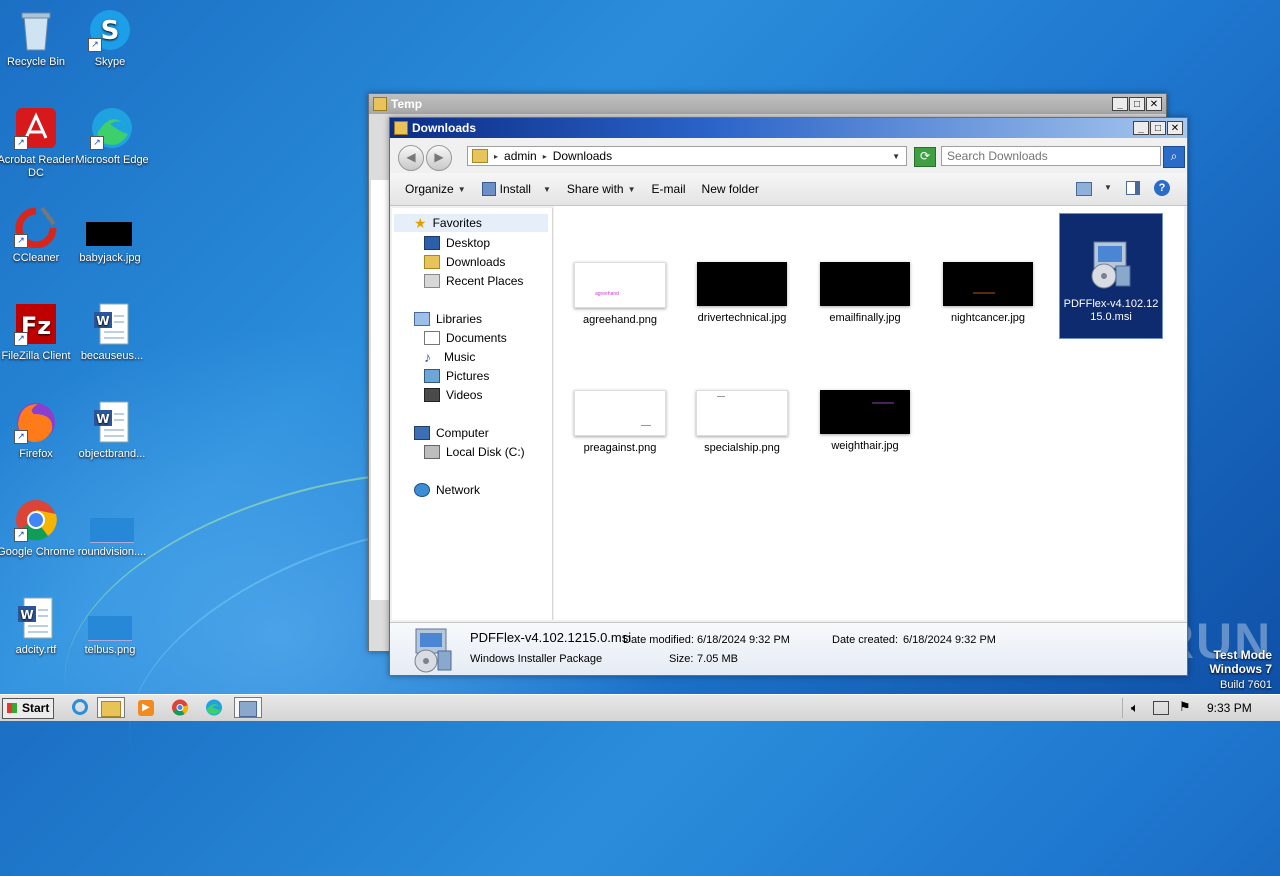  I want to click on installer-icon, so click(488, 189).